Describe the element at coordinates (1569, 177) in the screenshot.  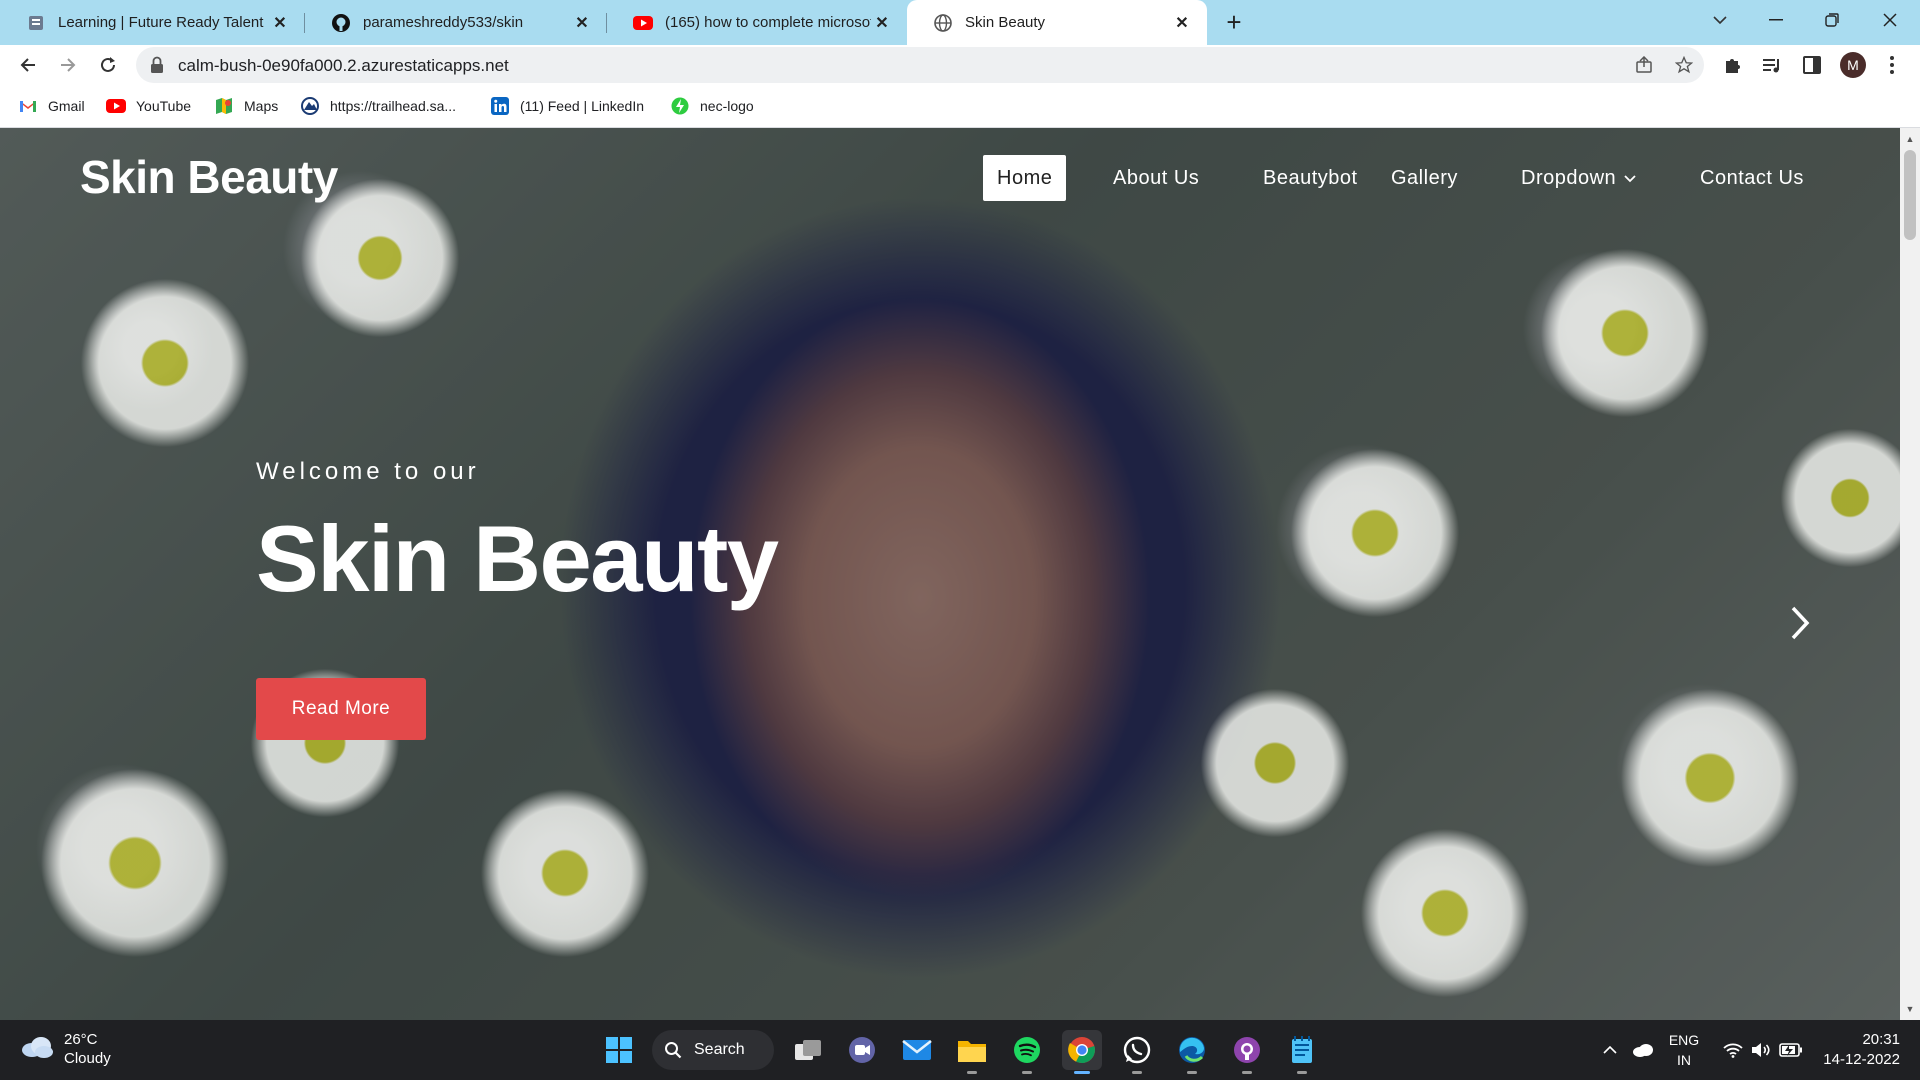
I see `nav-dropdown-label: Dropdown` at that location.